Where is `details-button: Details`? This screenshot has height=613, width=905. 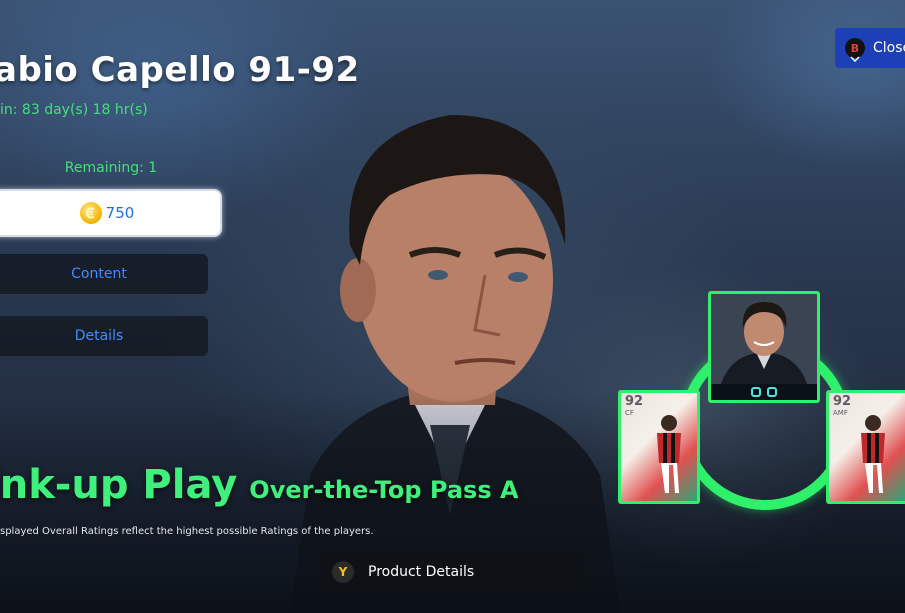 details-button: Details is located at coordinates (104, 336).